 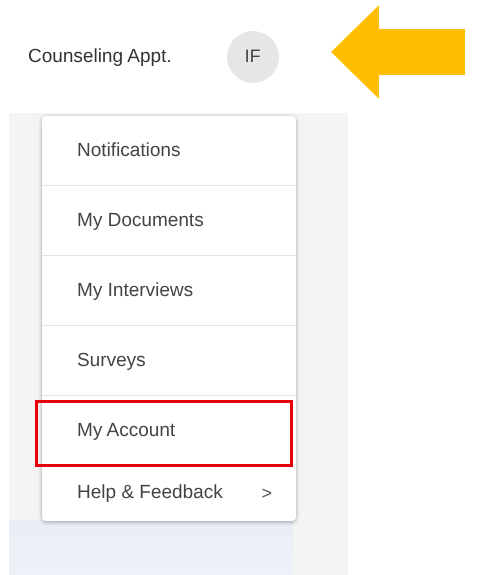 What do you see at coordinates (169, 151) in the screenshot?
I see `menu-item: Notifications` at bounding box center [169, 151].